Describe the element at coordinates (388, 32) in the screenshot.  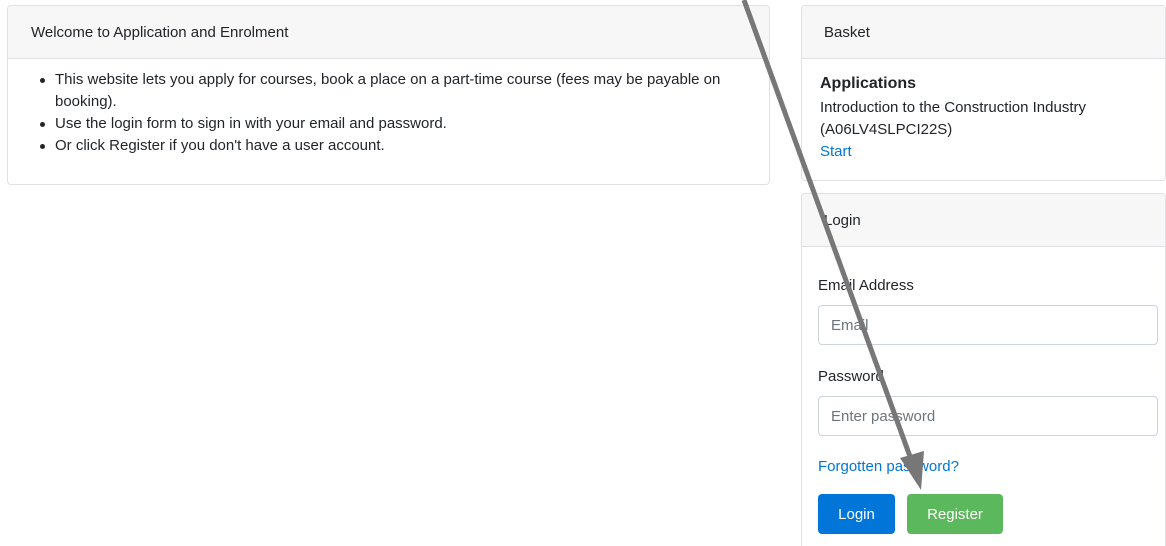
I see `welcome-card-title: Welcome to Application and Enrolment` at that location.